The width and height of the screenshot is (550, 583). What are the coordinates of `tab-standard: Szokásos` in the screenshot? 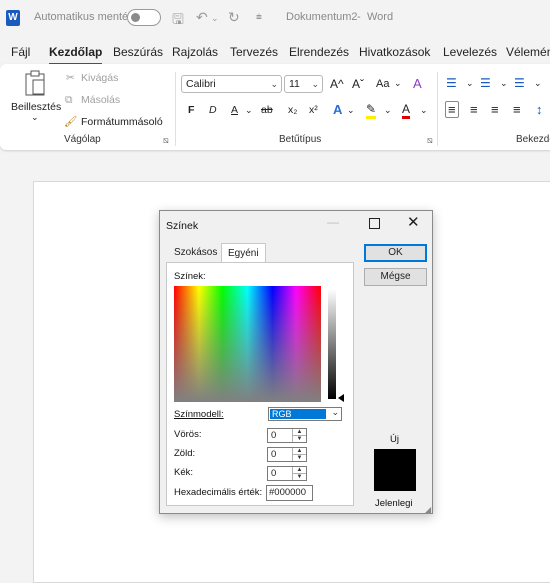 It's located at (195, 252).